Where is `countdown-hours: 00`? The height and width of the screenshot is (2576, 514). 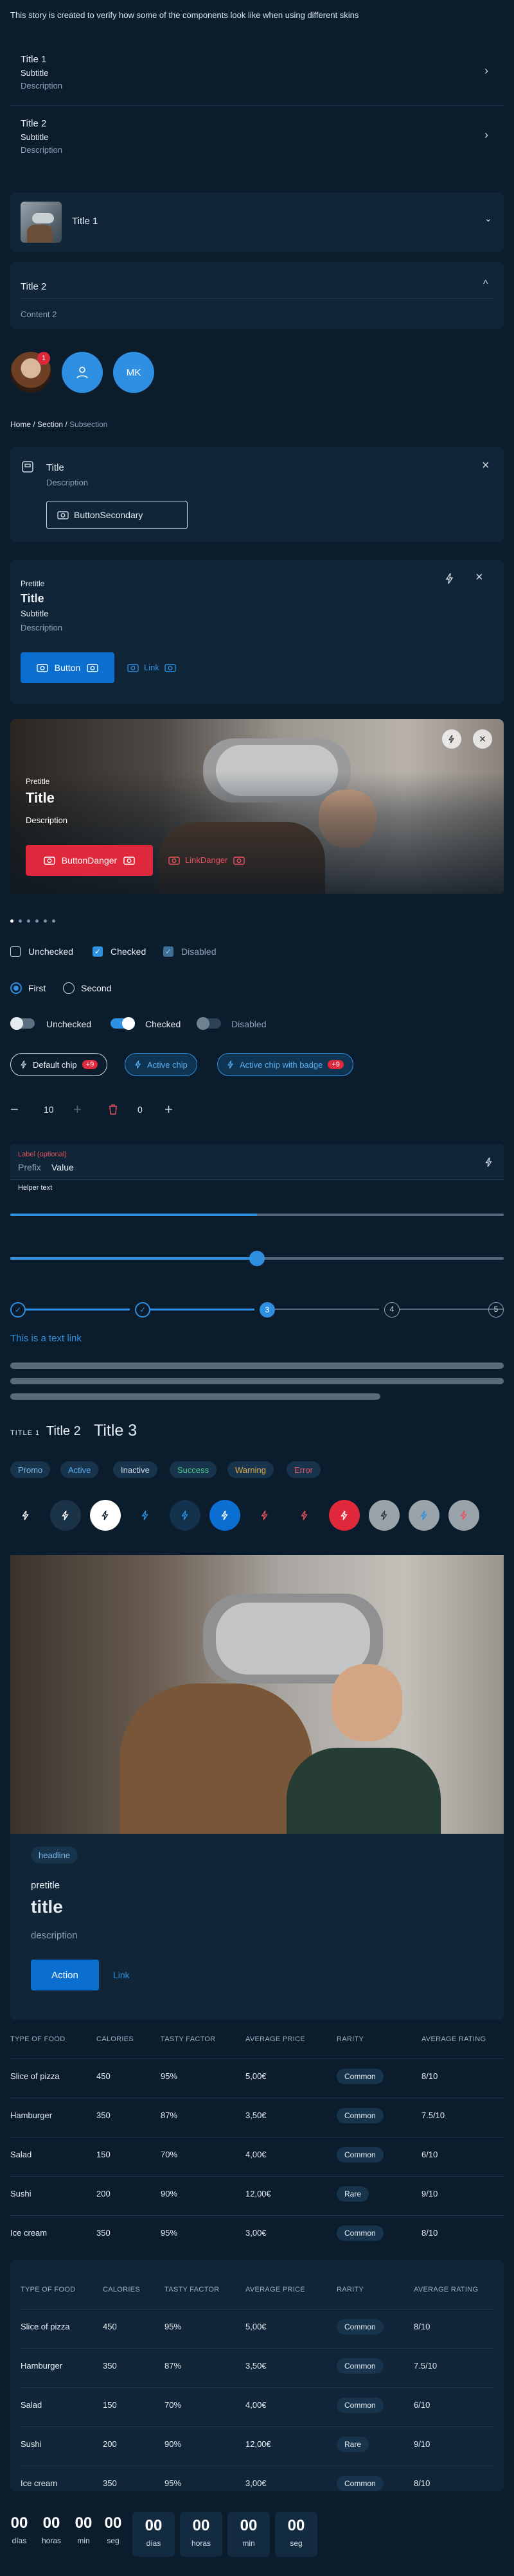
countdown-hours: 00 is located at coordinates (51, 2523).